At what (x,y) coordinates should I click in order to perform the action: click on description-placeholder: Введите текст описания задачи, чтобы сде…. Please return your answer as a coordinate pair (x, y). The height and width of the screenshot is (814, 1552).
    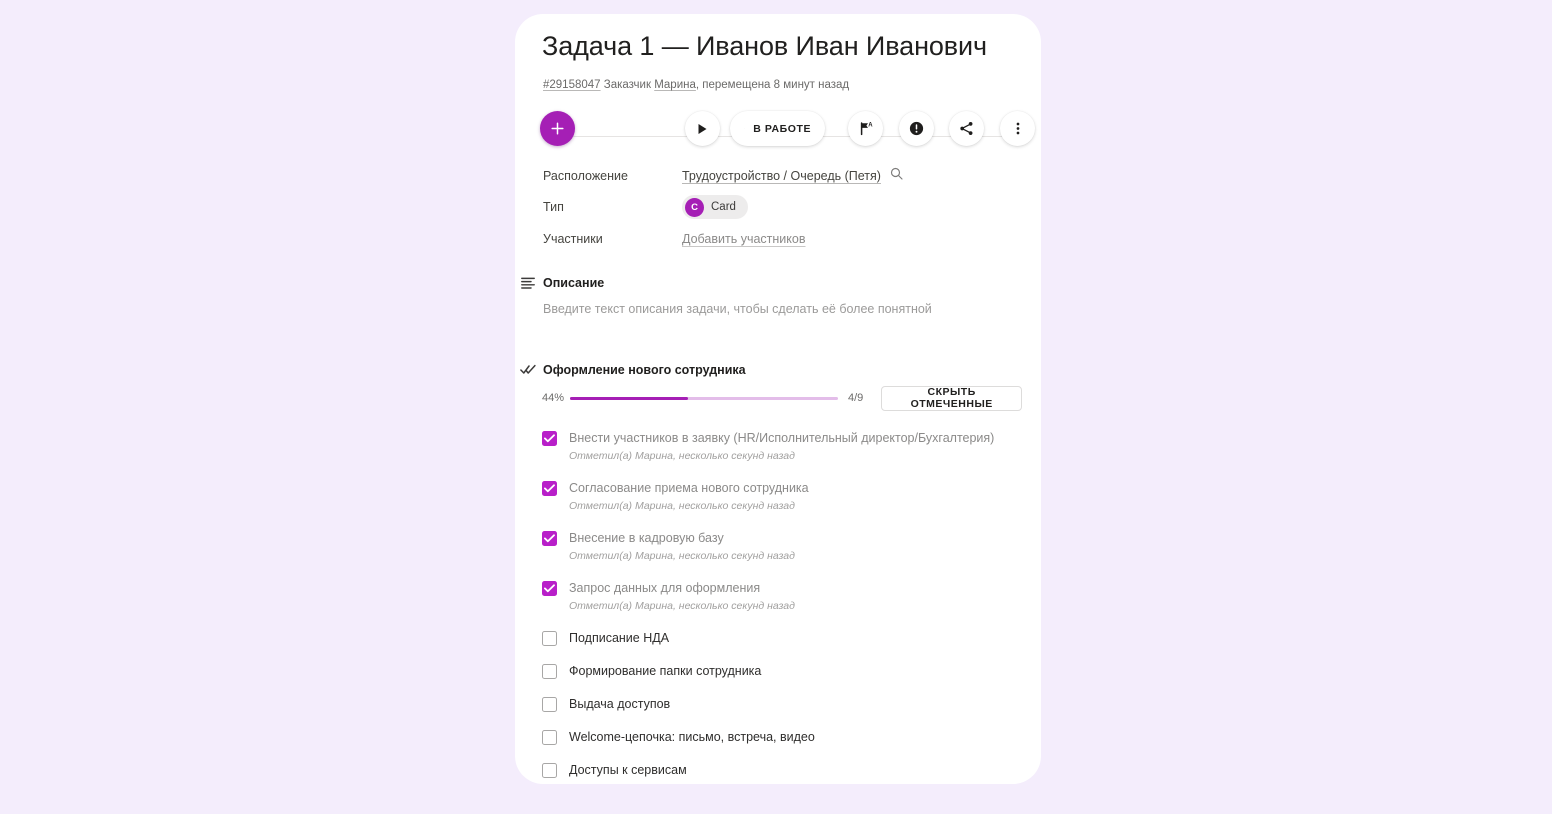
    Looking at the image, I should click on (737, 309).